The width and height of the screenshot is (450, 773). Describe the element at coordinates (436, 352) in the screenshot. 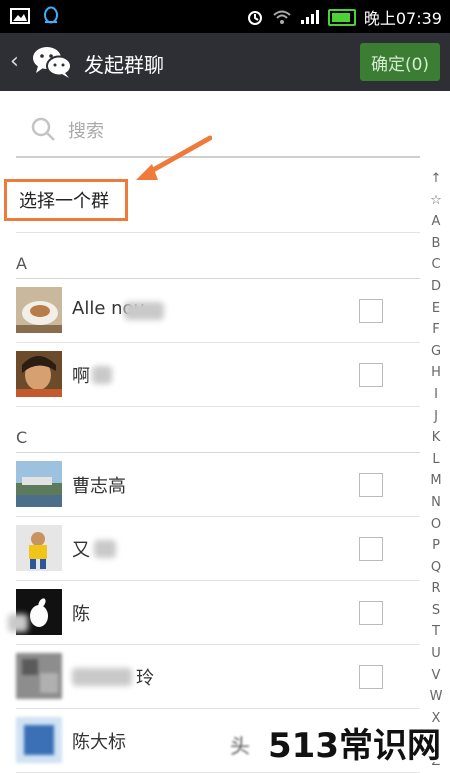

I see `index-letter: G` at that location.